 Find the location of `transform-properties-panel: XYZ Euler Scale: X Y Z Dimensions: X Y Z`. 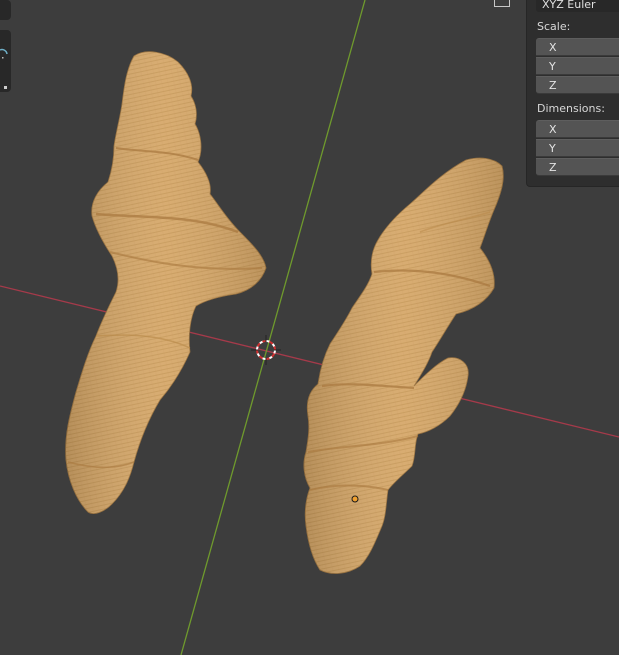

transform-properties-panel: XYZ Euler Scale: X Y Z Dimensions: X Y Z is located at coordinates (572, 93).